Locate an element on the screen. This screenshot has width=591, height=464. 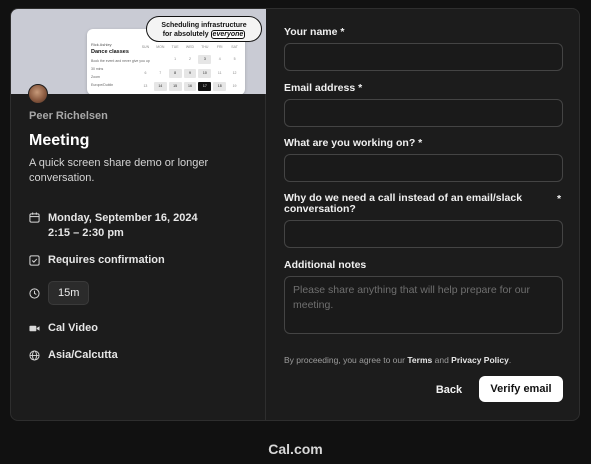
mockup-day: 18 is located at coordinates (220, 87).